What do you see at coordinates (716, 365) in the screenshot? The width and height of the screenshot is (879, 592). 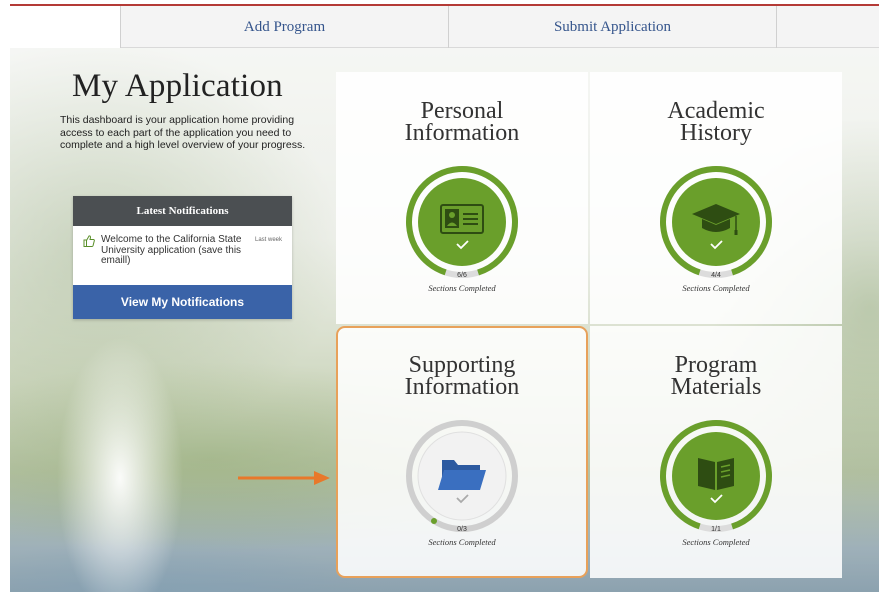 I see `tile-title-line1: Program` at bounding box center [716, 365].